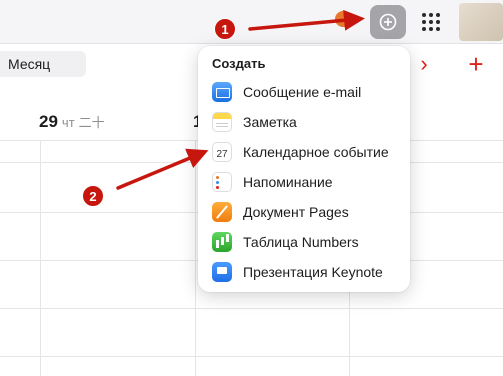 This screenshot has height=376, width=503. Describe the element at coordinates (481, 22) in the screenshot. I see `avatar` at that location.